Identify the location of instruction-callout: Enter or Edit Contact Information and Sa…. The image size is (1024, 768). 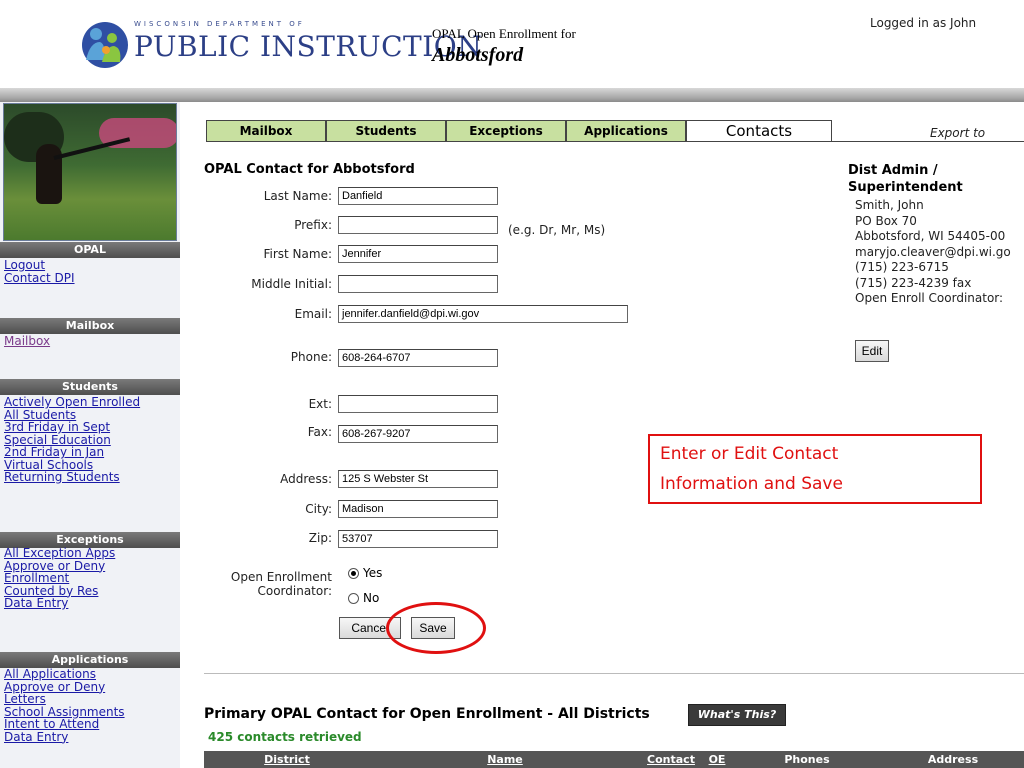
(815, 469).